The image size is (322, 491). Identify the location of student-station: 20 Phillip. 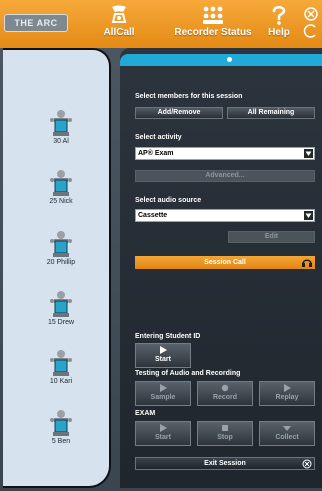
(61, 248).